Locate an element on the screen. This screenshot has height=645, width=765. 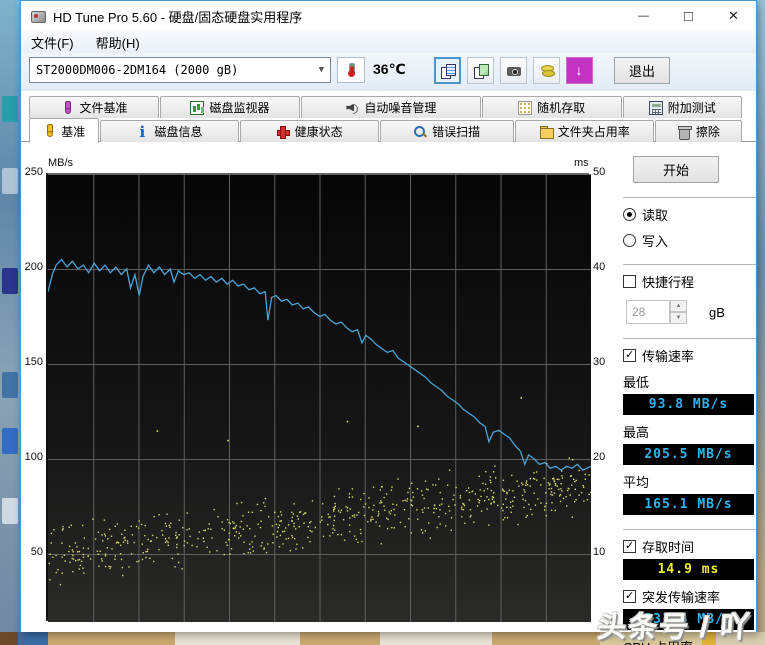
copy-text-icon is located at coordinates (448, 71).